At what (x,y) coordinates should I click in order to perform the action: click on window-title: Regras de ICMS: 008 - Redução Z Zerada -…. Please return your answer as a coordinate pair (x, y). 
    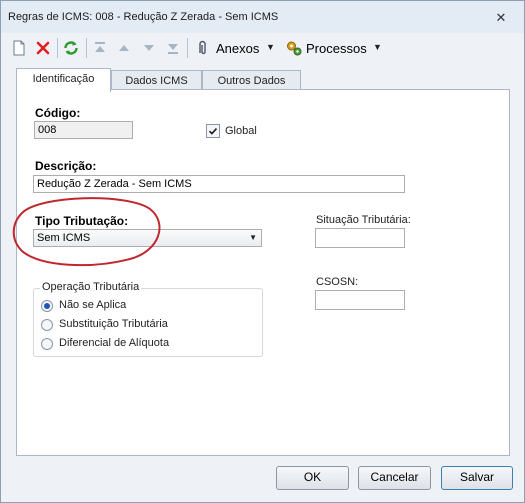
    Looking at the image, I should click on (143, 17).